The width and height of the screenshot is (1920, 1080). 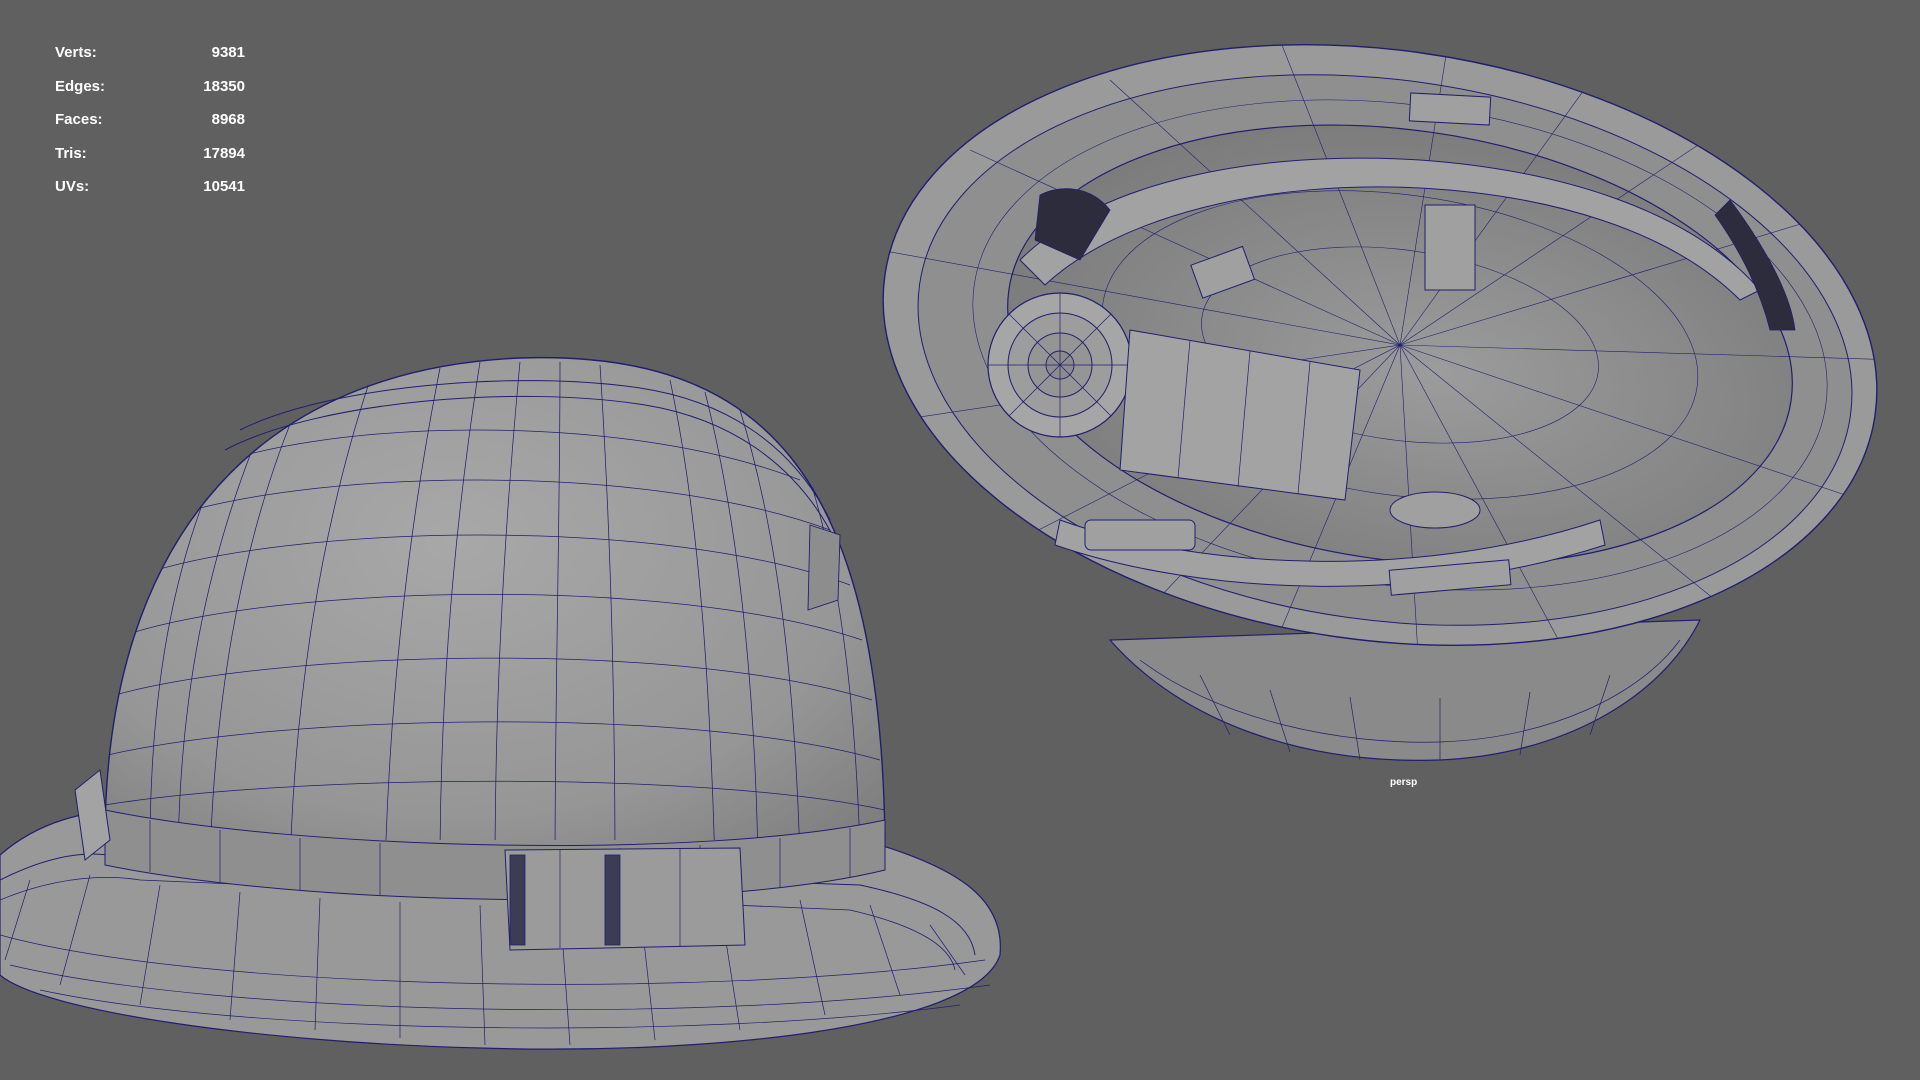 What do you see at coordinates (228, 119) in the screenshot?
I see `hud-value: 8968` at bounding box center [228, 119].